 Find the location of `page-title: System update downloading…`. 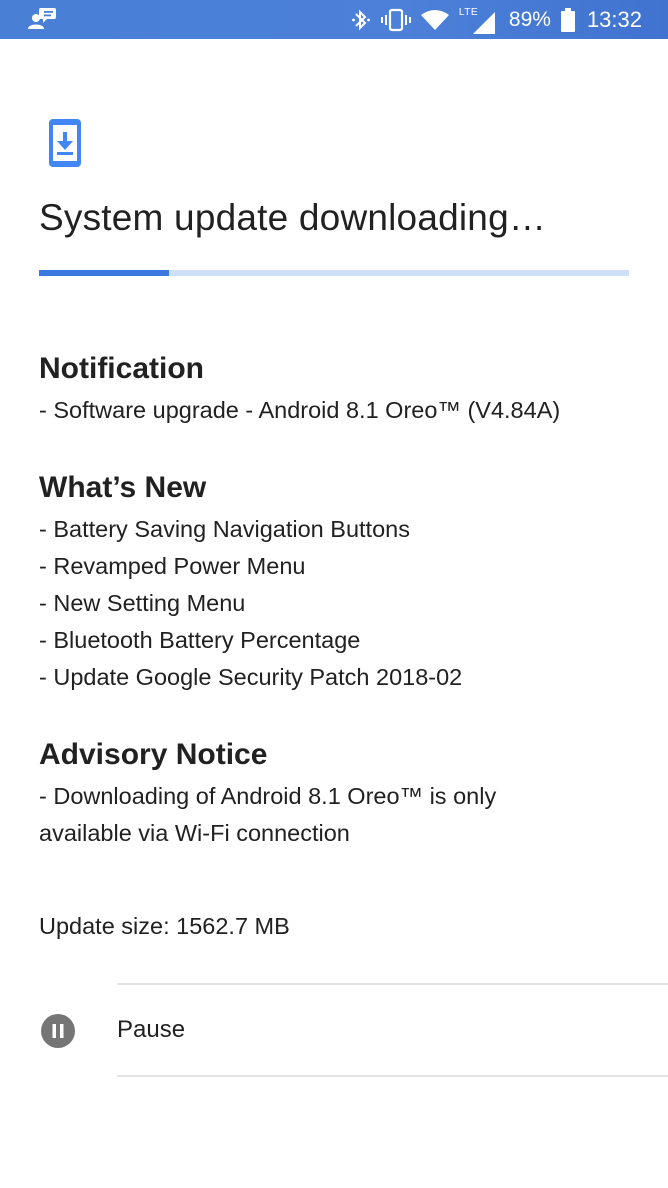

page-title: System update downloading… is located at coordinates (293, 217).